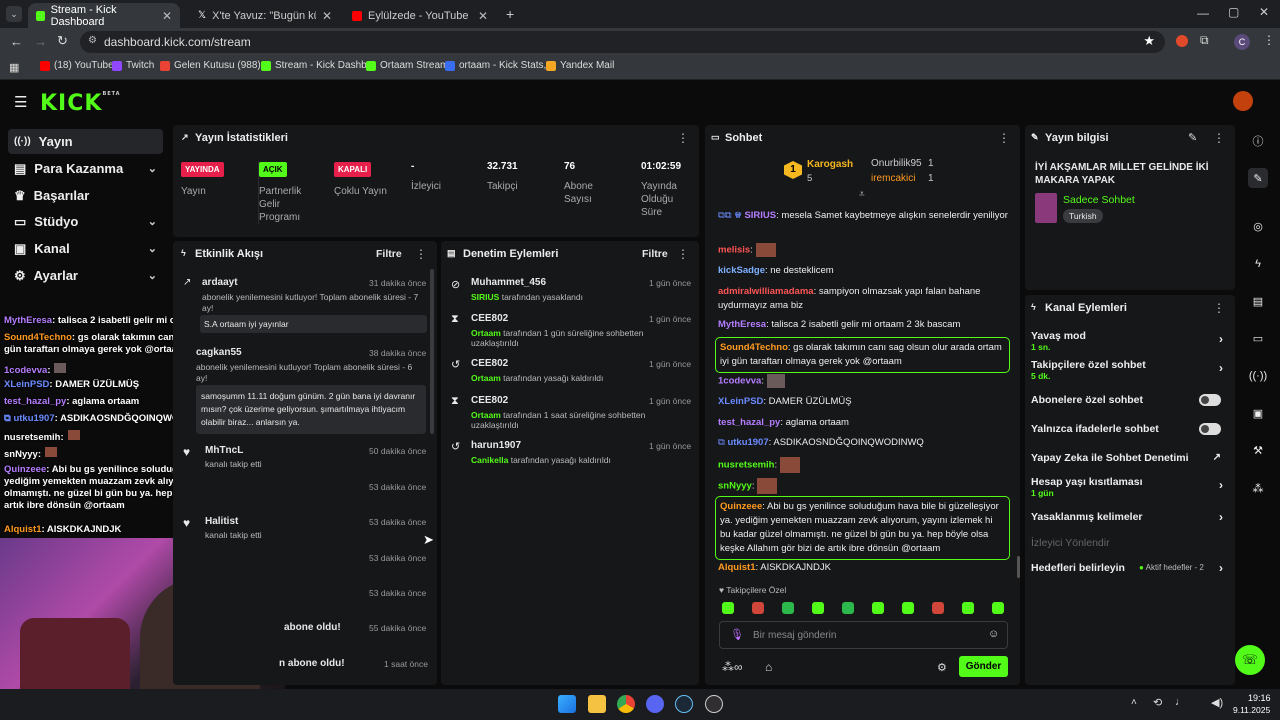  What do you see at coordinates (1269, 40) in the screenshot?
I see `browser-menu-icon: ⋮` at bounding box center [1269, 40].